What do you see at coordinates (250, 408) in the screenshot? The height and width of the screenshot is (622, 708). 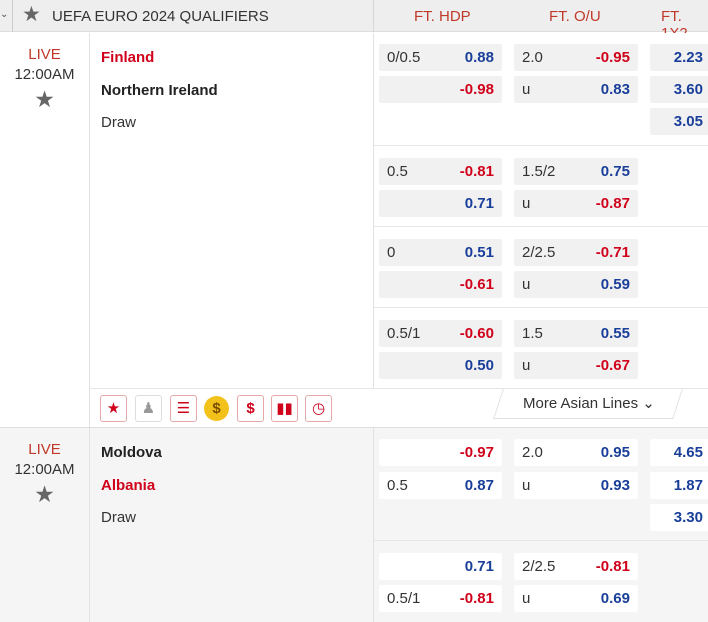 I see `dollar-icon: $` at bounding box center [250, 408].